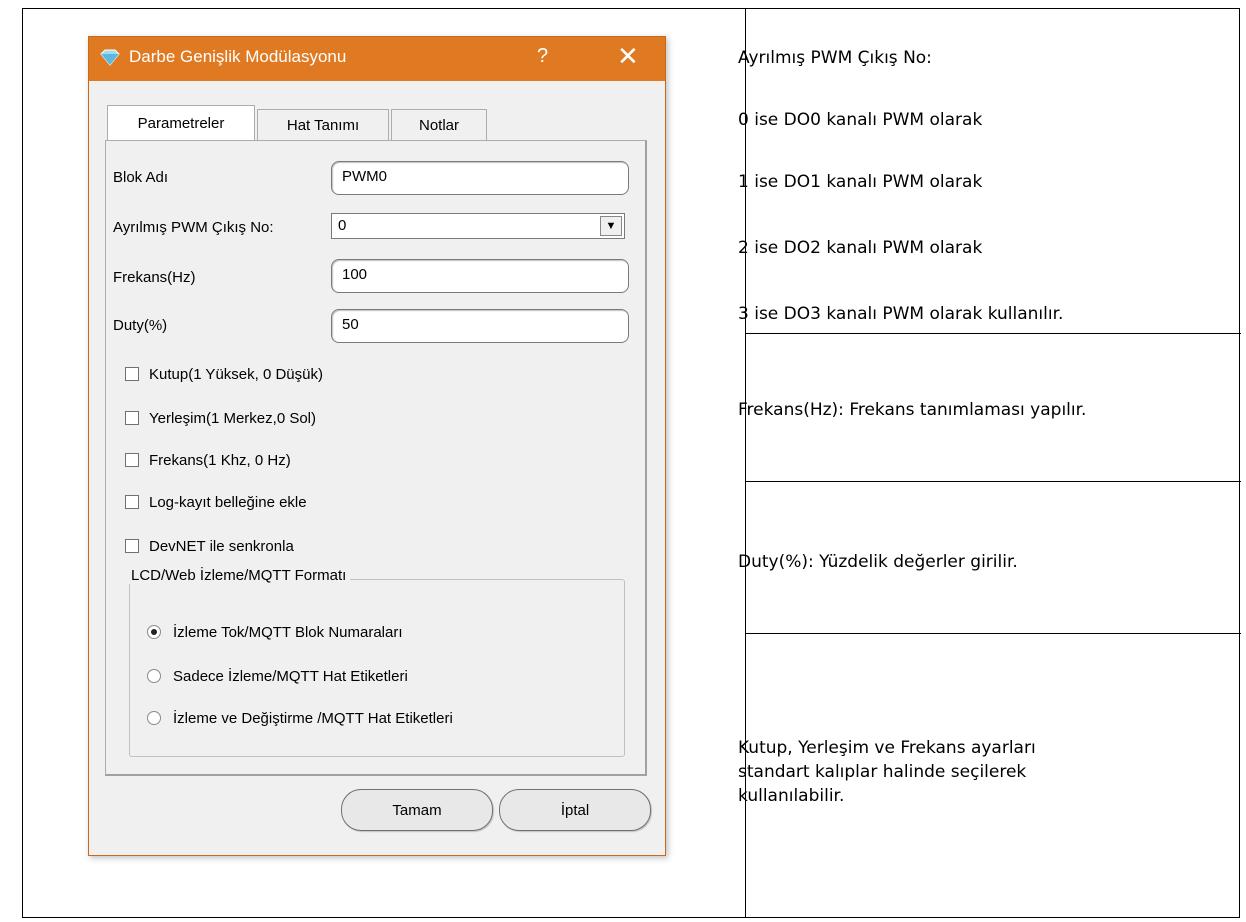 This screenshot has height=922, width=1246. I want to click on frequency-unit-checkbox-row: Frekans(1 Khz, 0 Hz), so click(208, 460).